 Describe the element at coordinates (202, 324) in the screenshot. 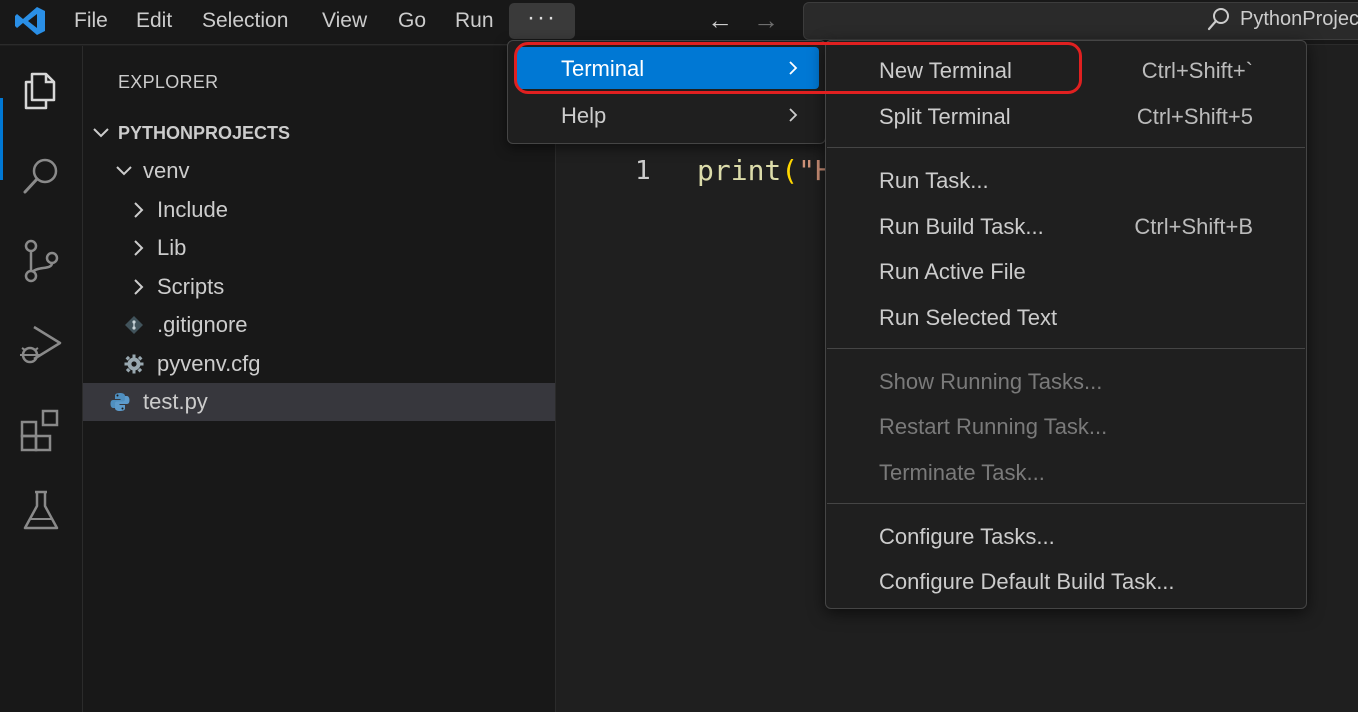

I see `tree-item-label: .gitignore` at that location.